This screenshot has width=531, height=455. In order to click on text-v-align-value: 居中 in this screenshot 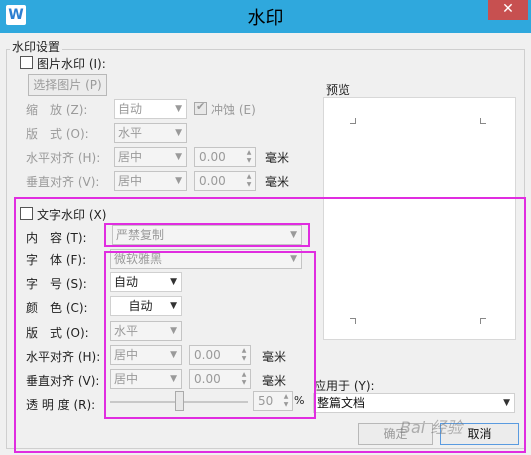, I will do `click(126, 379)`.